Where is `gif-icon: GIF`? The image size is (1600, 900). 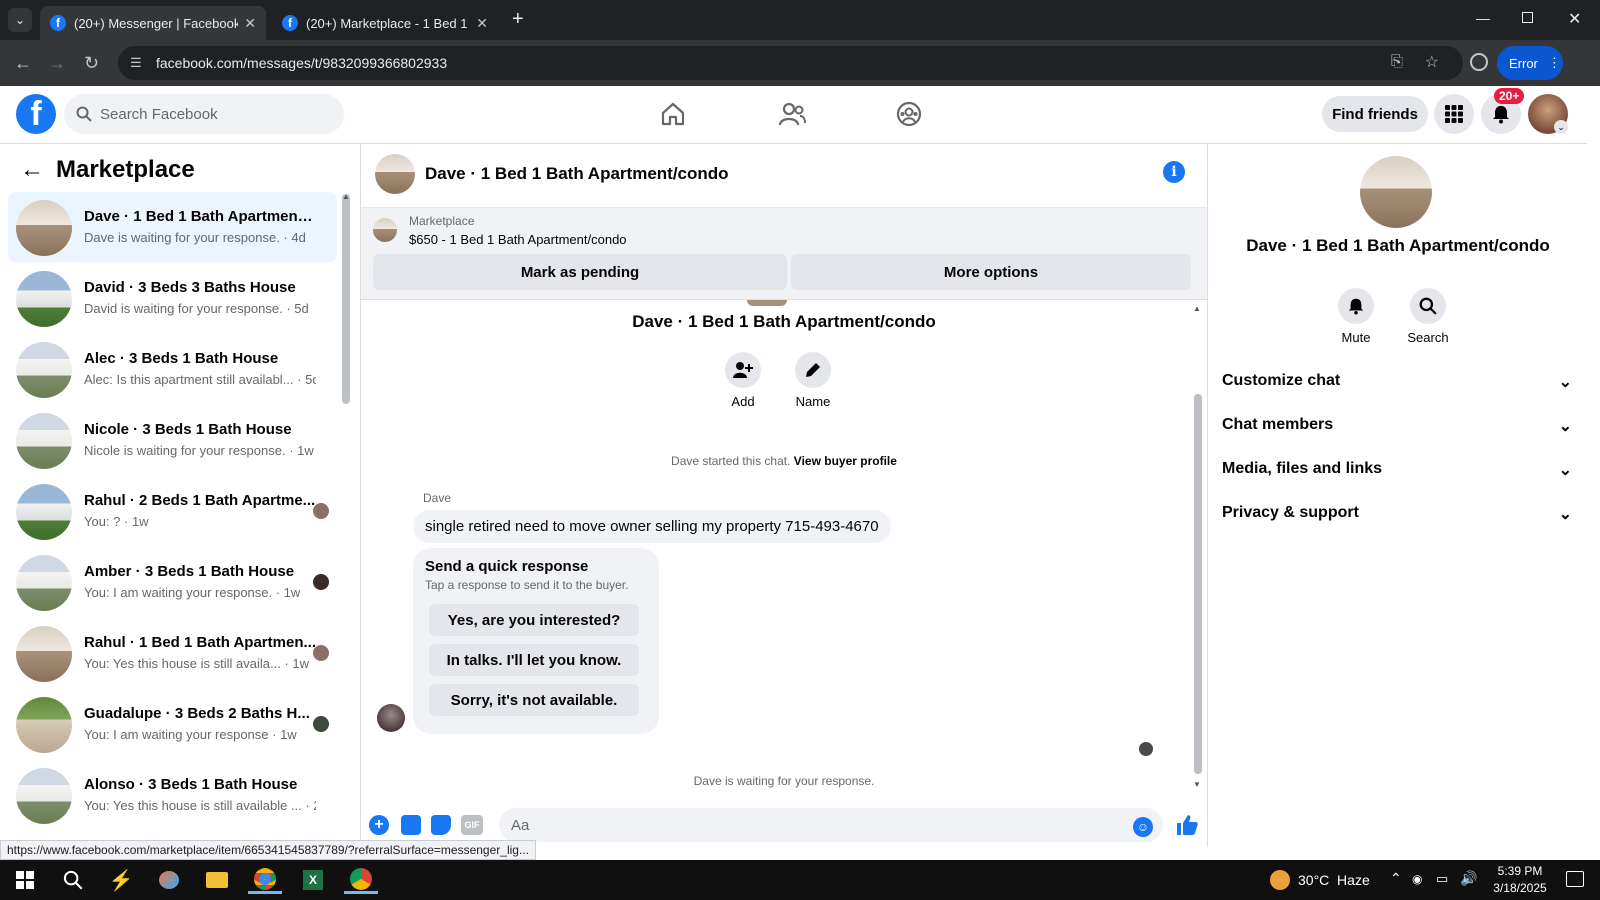
gif-icon: GIF is located at coordinates (472, 825).